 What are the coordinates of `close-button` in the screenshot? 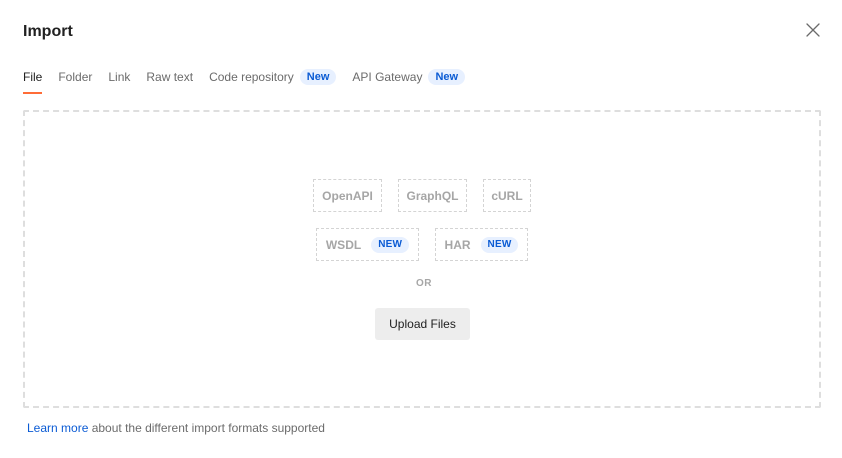 It's located at (813, 30).